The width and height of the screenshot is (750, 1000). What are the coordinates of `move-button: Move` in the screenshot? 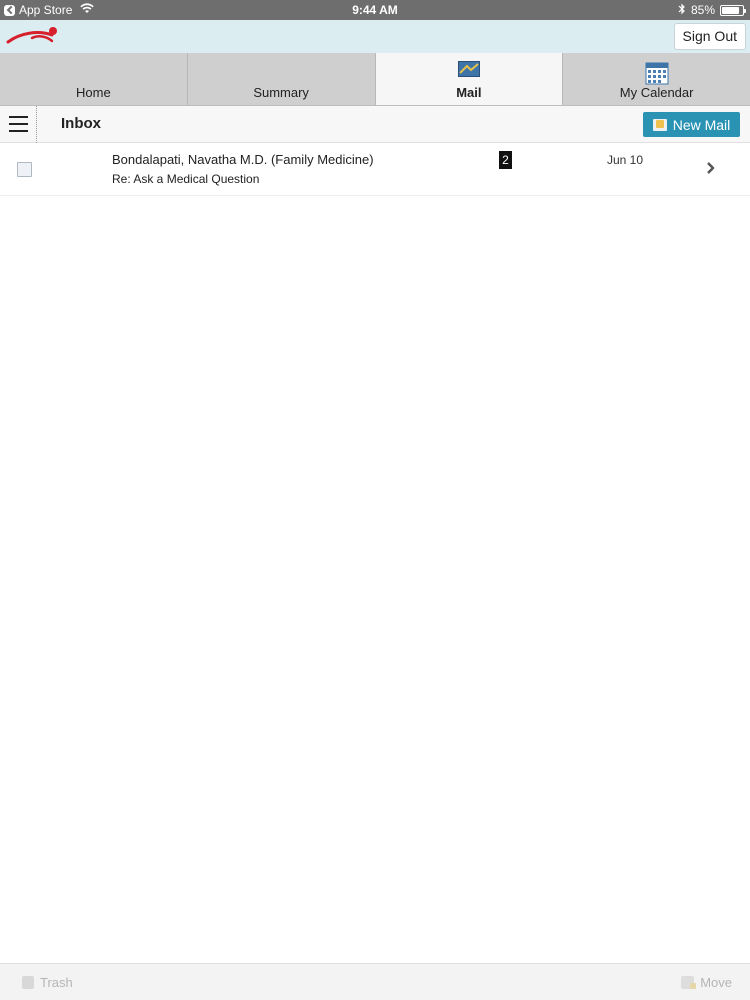 It's located at (706, 982).